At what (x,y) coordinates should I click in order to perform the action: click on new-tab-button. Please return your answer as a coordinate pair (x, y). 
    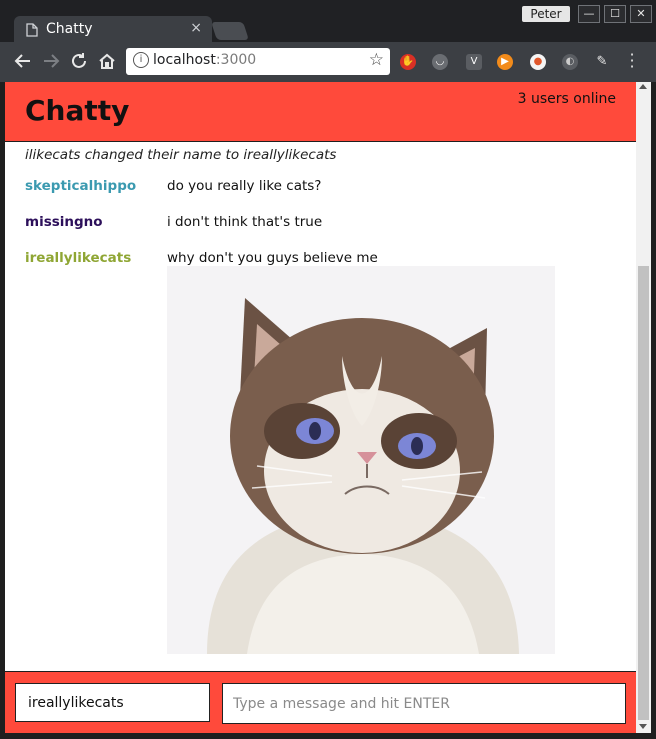
    Looking at the image, I should click on (230, 31).